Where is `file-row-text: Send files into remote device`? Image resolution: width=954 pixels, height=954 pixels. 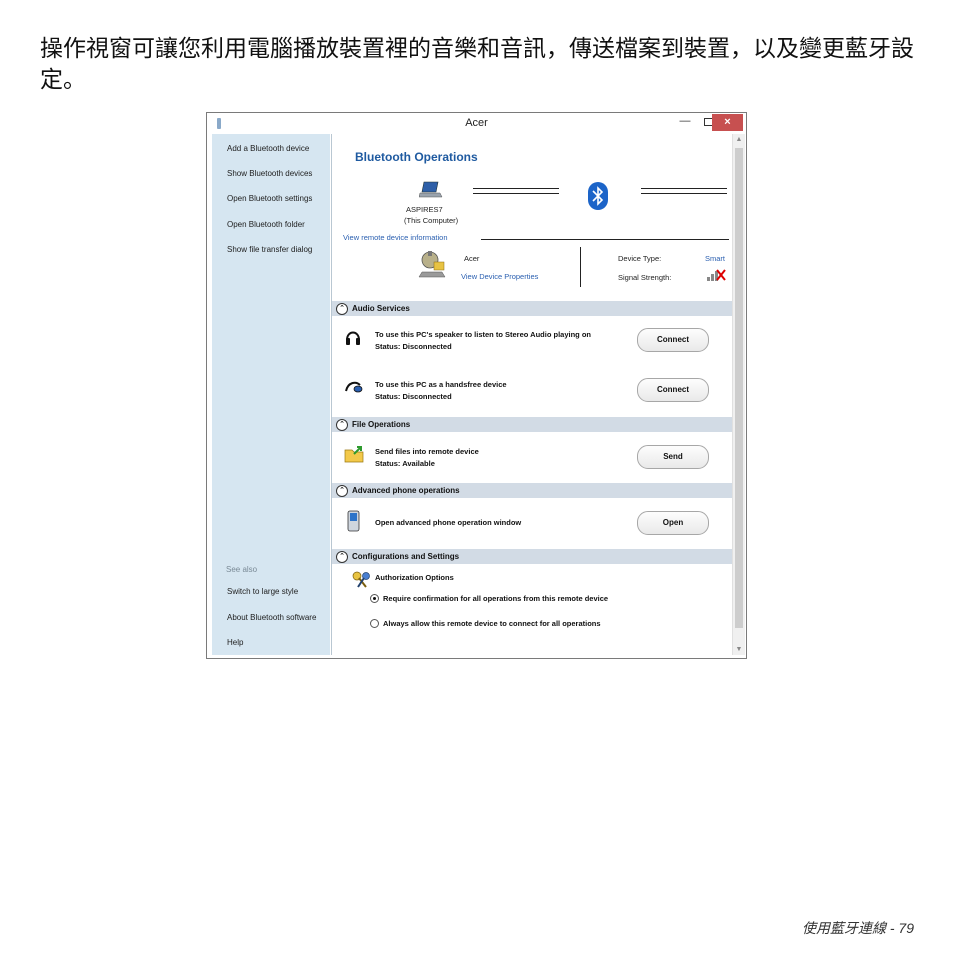 file-row-text: Send files into remote device is located at coordinates (427, 451).